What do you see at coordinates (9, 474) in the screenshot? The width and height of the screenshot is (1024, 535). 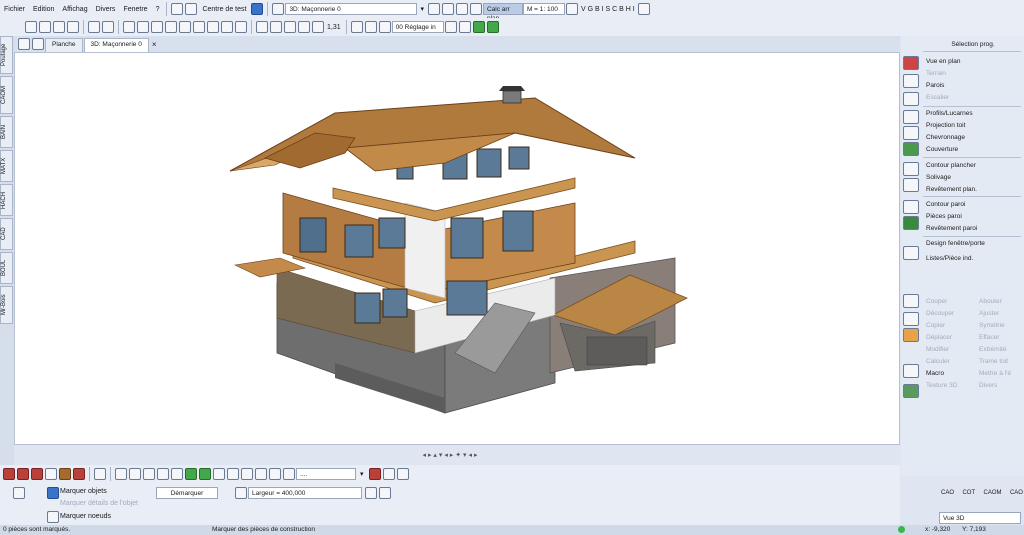 I see `house-red-icon` at bounding box center [9, 474].